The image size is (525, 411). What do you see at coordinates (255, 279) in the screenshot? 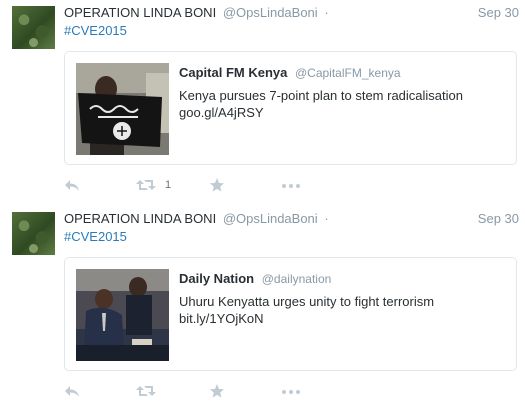
I see `card-title: Daily Nation @dailynation` at bounding box center [255, 279].